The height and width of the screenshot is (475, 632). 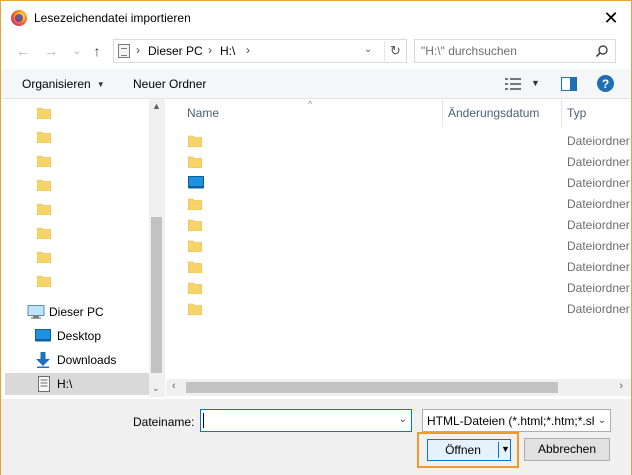 I want to click on view-dropdown-icon: ▼, so click(x=535, y=83).